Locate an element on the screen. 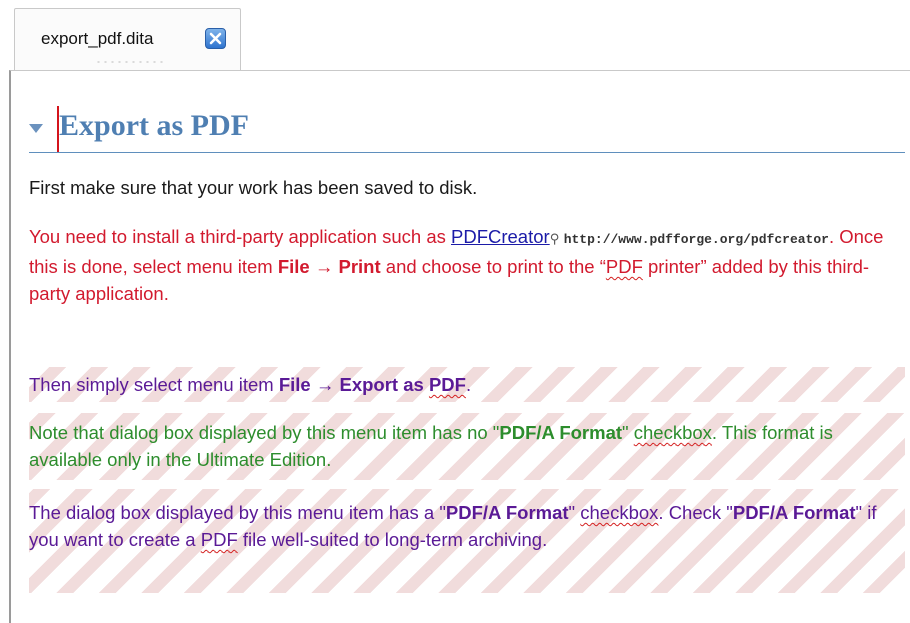 The height and width of the screenshot is (623, 910). paragraph-text: . Check " is located at coordinates (695, 512).